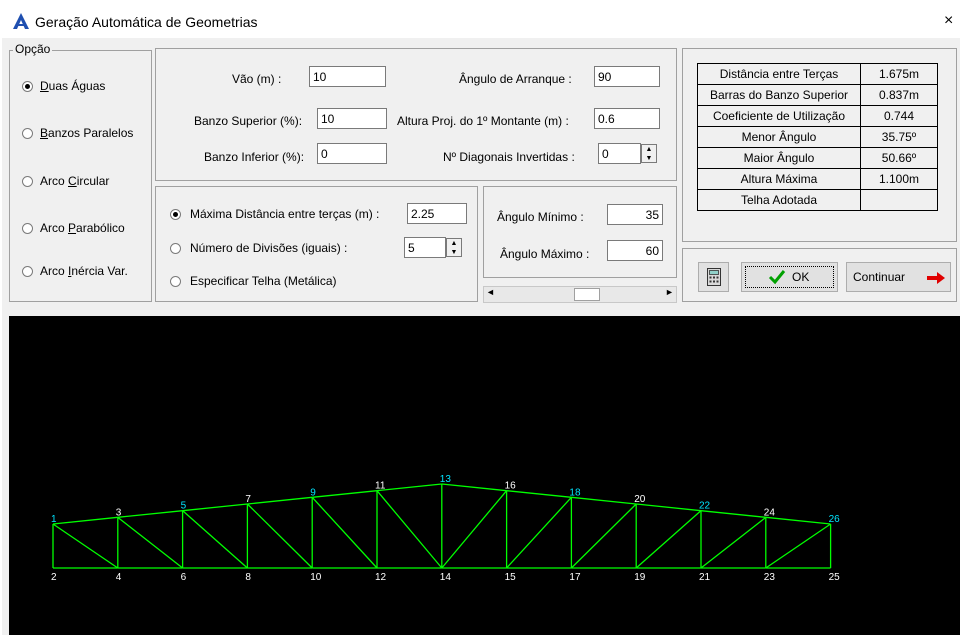 The height and width of the screenshot is (638, 961). What do you see at coordinates (248, 577) in the screenshot?
I see `node-label-bottom: 8` at bounding box center [248, 577].